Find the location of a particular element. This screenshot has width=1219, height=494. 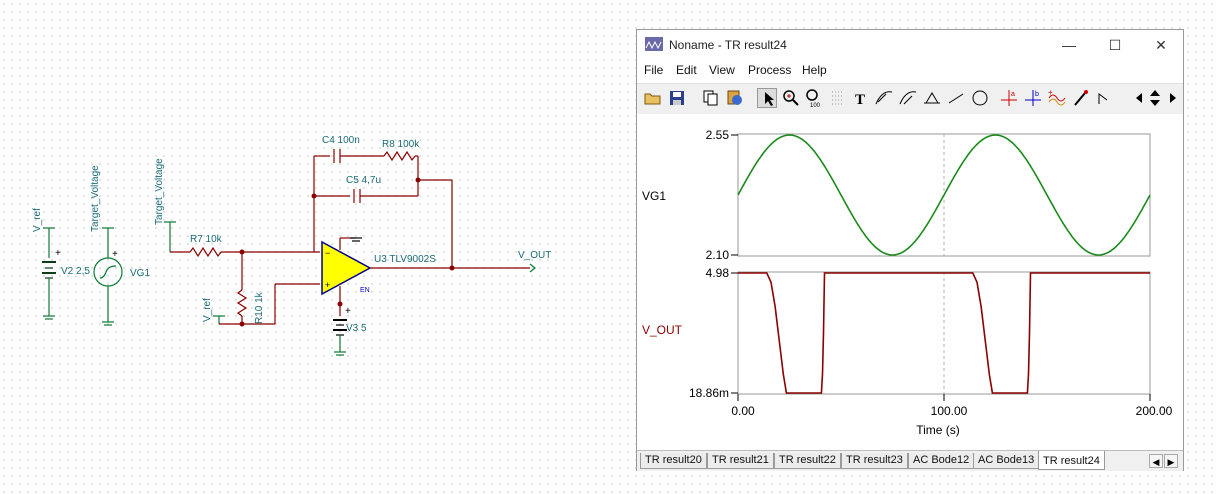

r7-label: R7 10k is located at coordinates (206, 239).